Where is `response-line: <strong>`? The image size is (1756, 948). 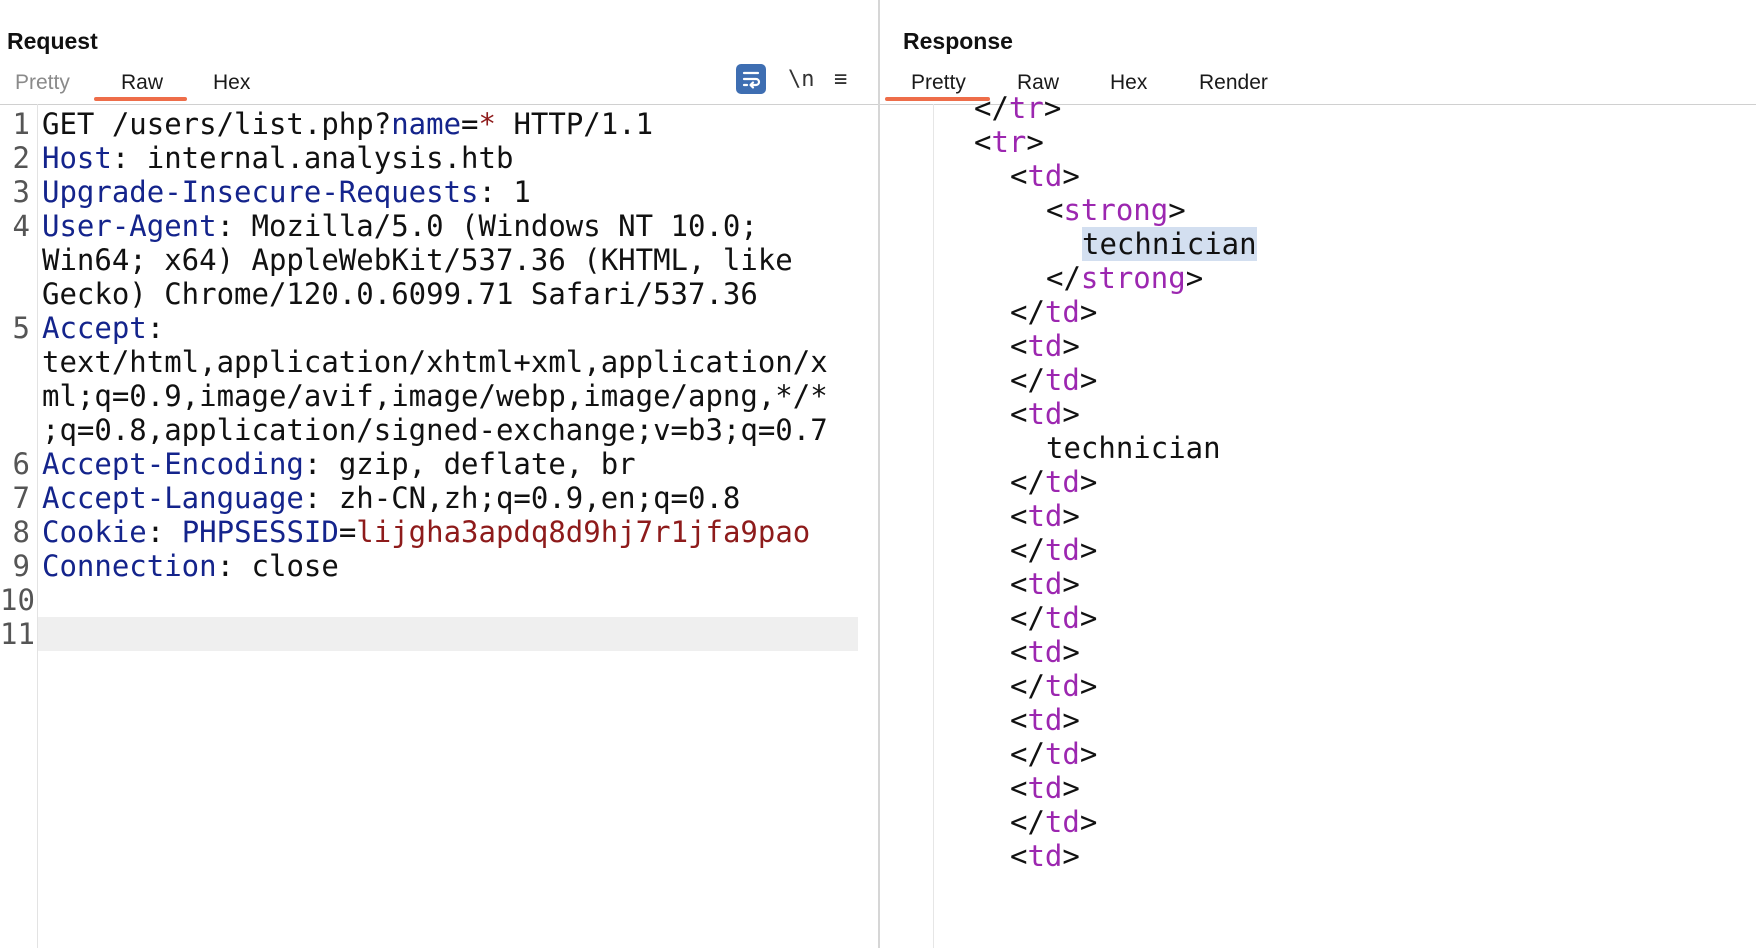
response-line: <strong> is located at coordinates (1116, 210).